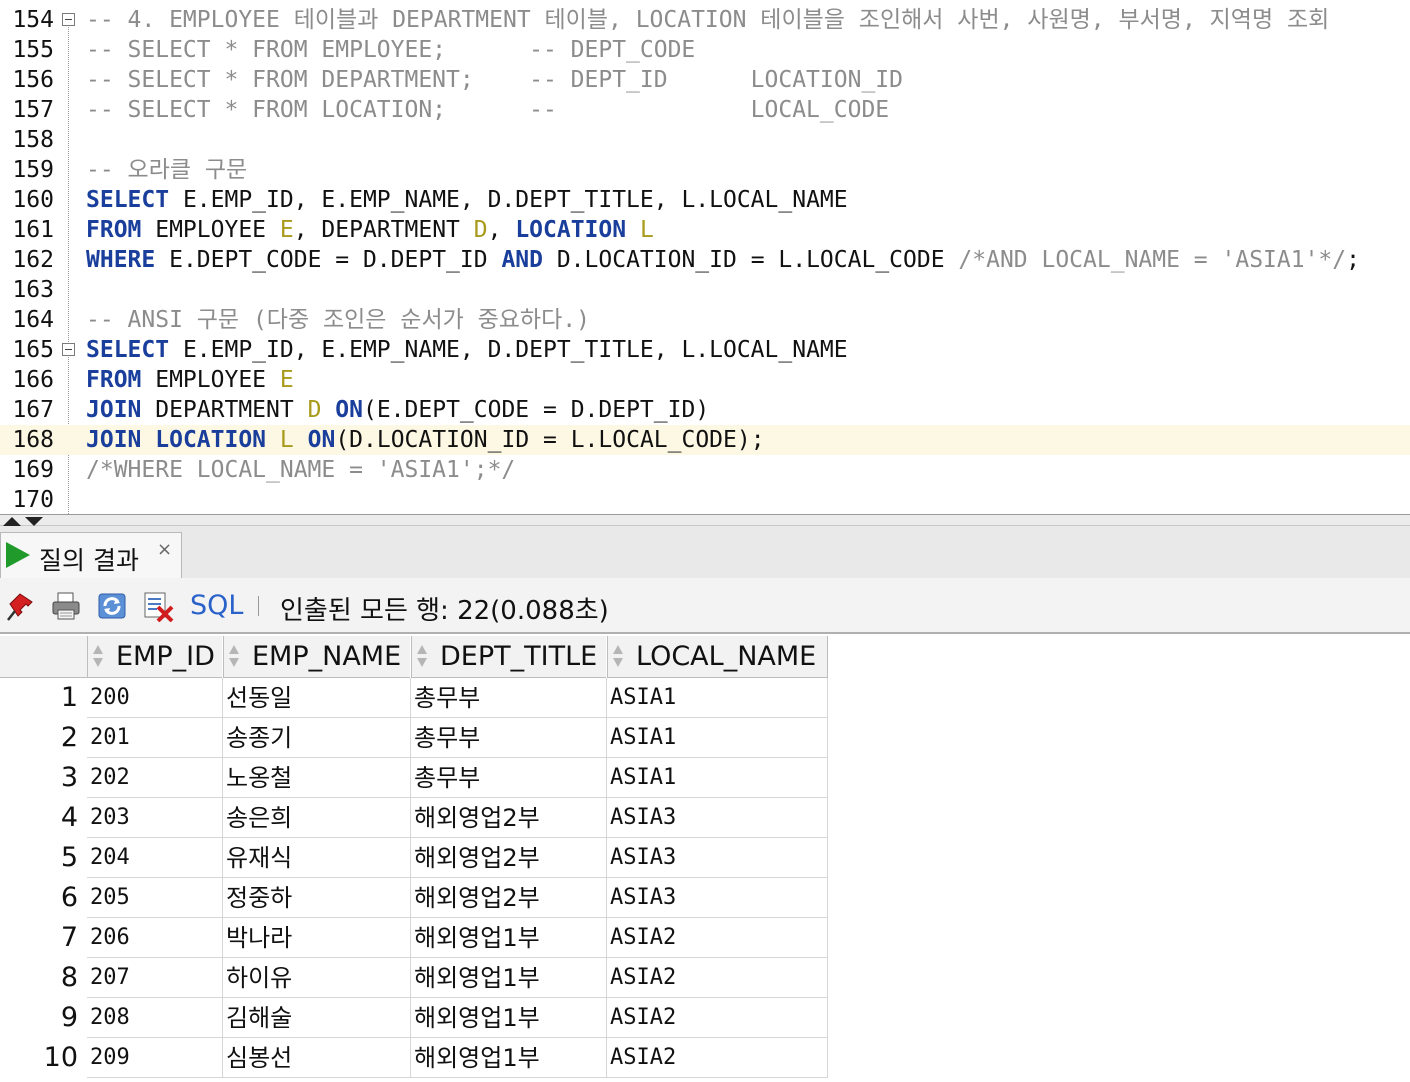  Describe the element at coordinates (300, 470) in the screenshot. I see `code-text: /*WHERE LOCAL_NAME = 'ASIA1';*/` at that location.